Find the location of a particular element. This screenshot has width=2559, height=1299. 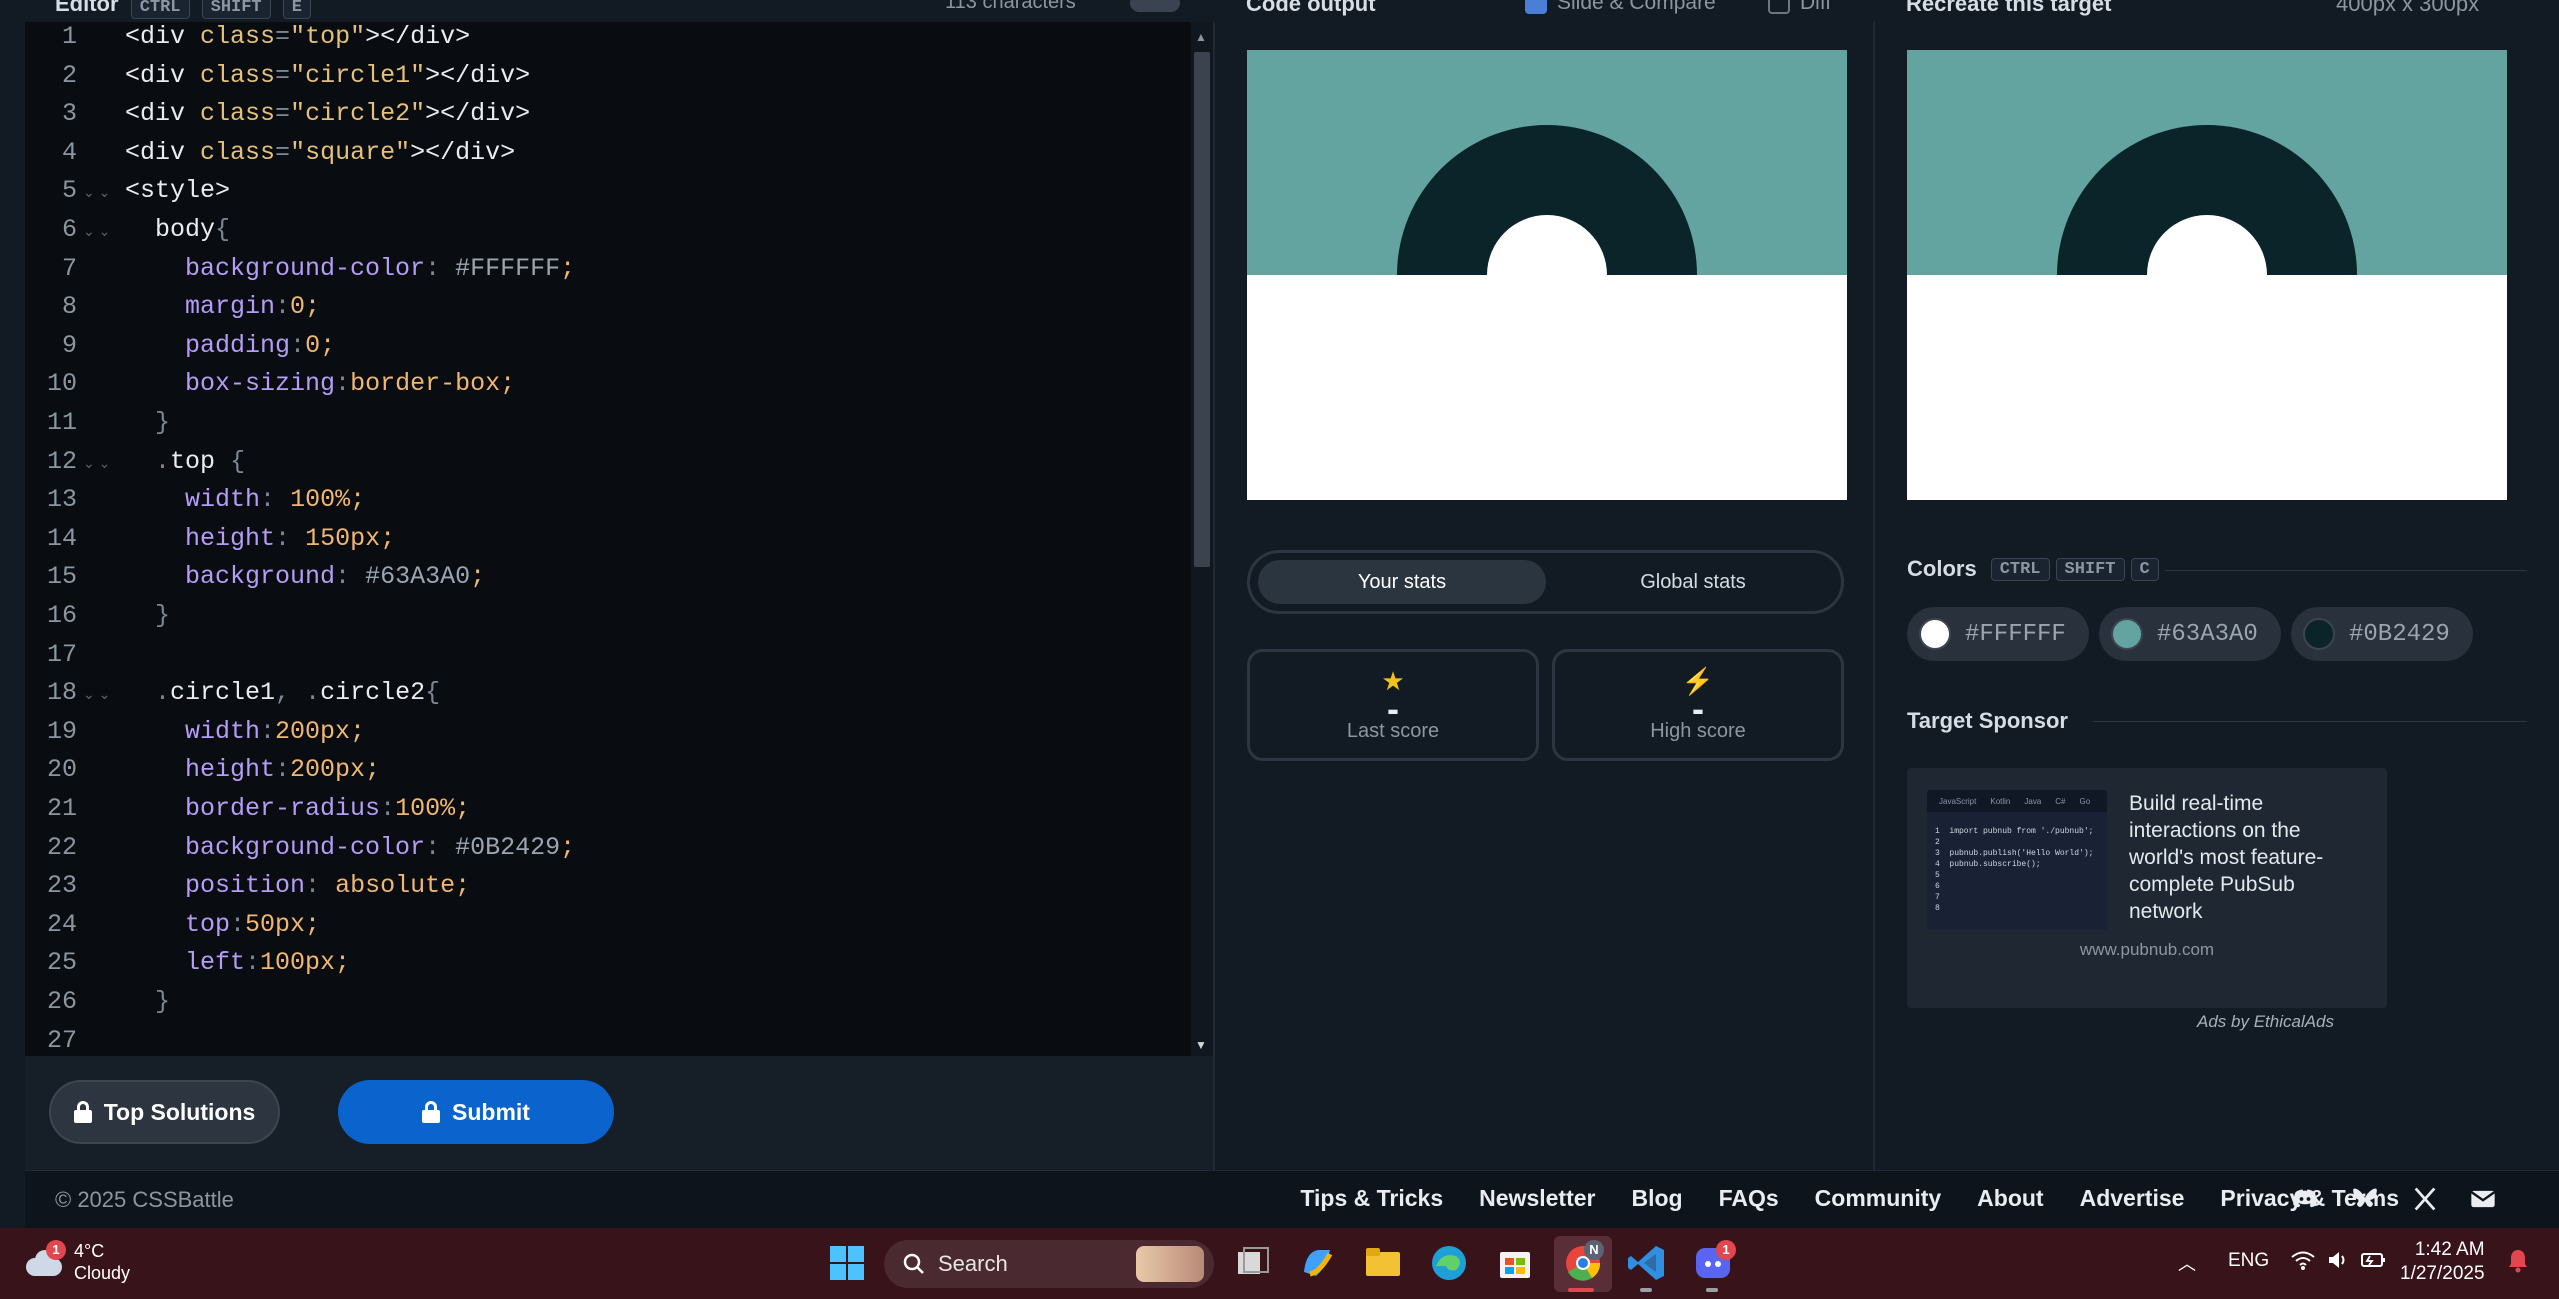

kbd-c: C is located at coordinates (2144, 569).